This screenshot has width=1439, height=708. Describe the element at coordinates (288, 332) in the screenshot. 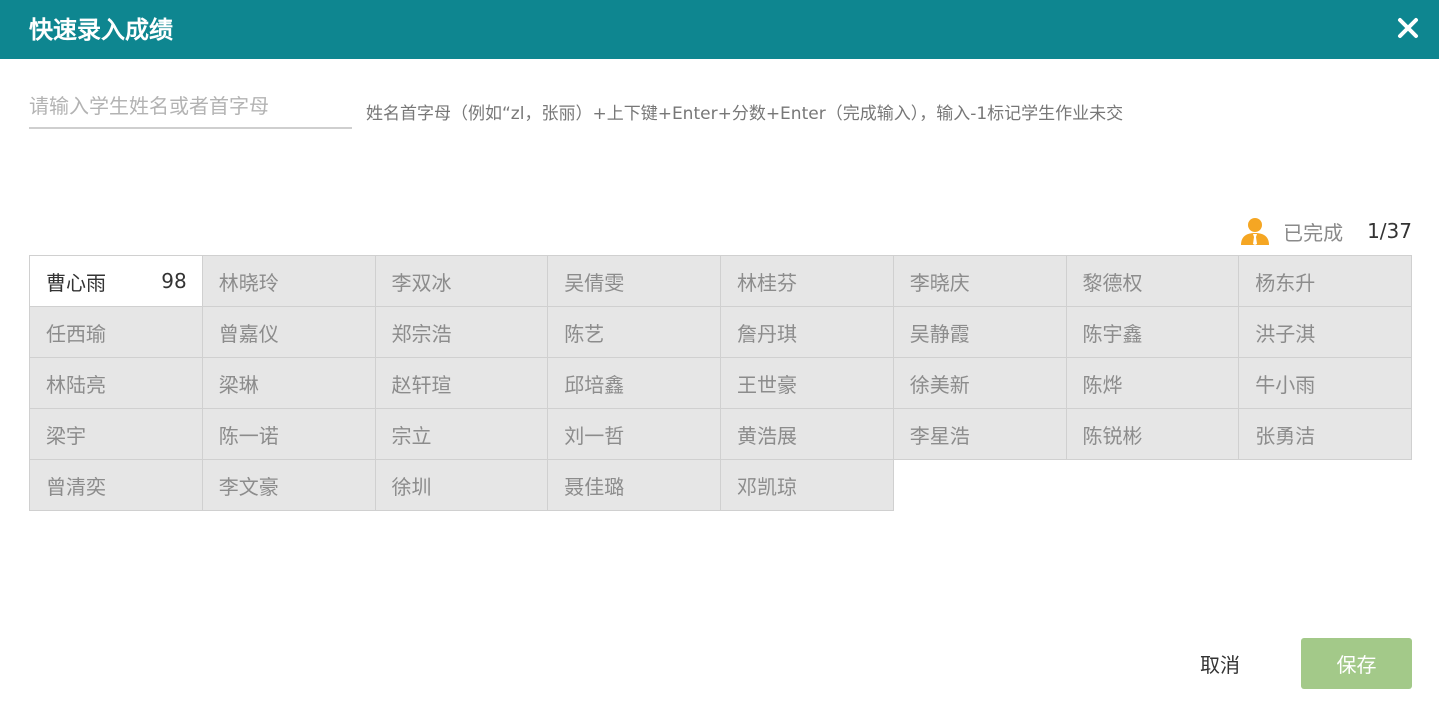

I see `student-cell: 曾嘉仪` at that location.